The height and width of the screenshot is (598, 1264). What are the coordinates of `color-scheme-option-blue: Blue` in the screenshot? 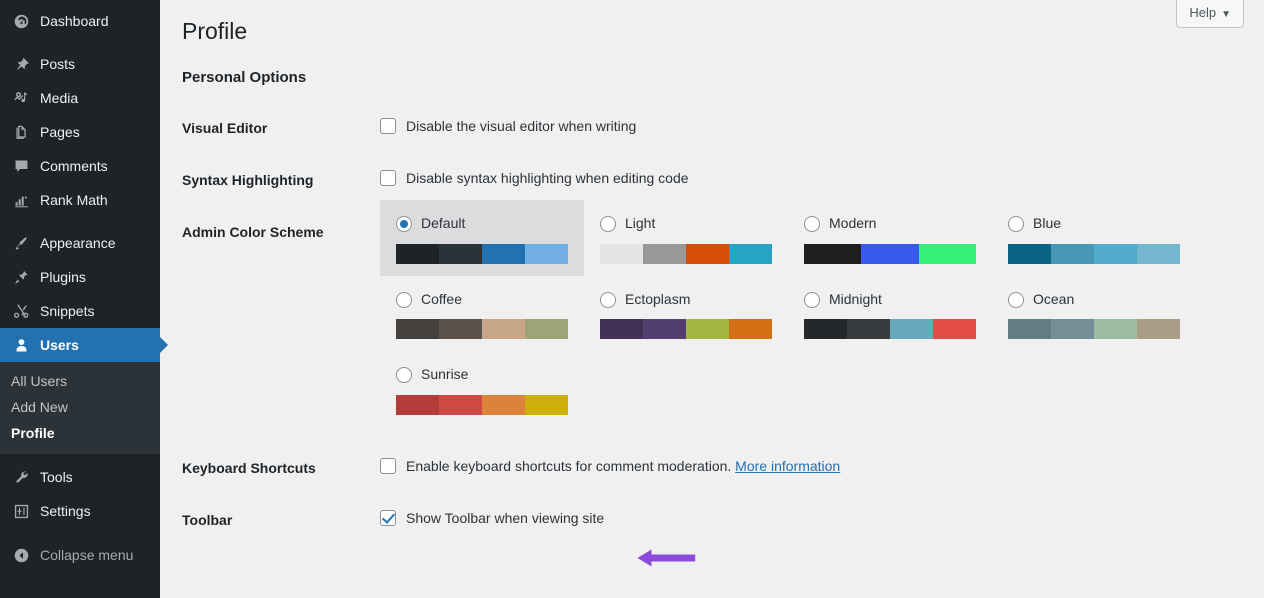 It's located at (1094, 238).